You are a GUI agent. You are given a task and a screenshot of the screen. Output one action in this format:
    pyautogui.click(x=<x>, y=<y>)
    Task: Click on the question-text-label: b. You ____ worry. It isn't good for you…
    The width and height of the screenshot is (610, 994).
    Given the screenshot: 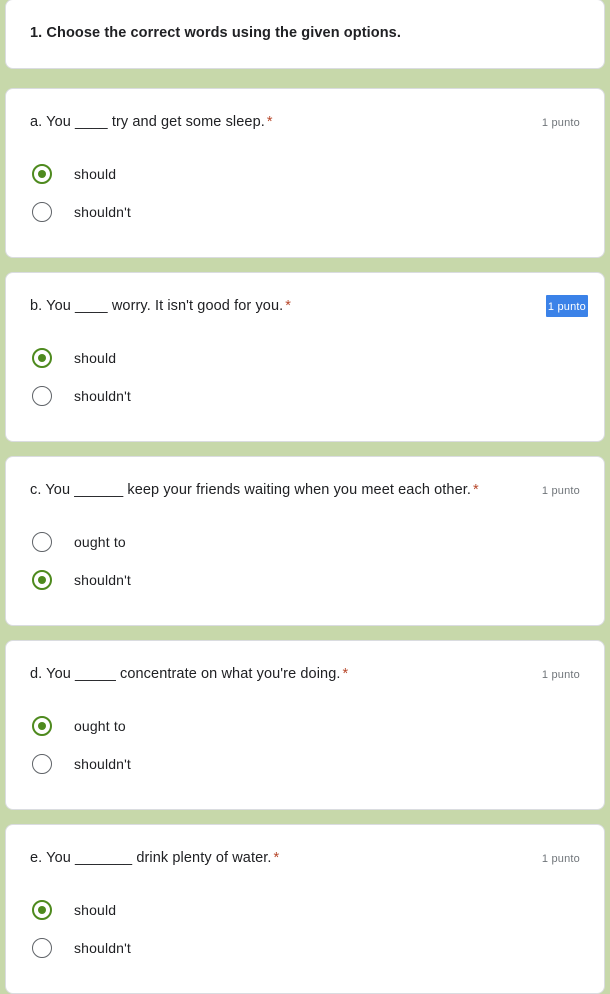 What is the action you would take?
    pyautogui.click(x=157, y=306)
    